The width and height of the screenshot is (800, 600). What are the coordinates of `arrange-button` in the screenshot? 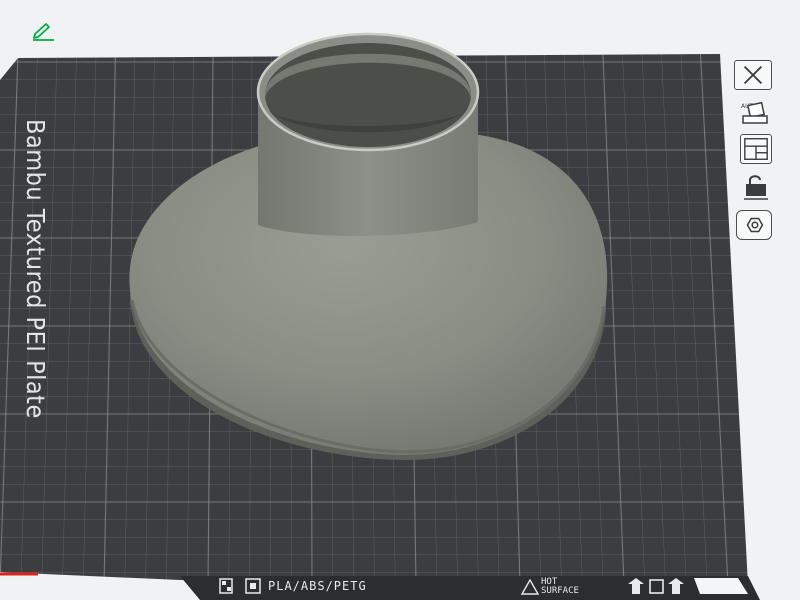 It's located at (756, 149).